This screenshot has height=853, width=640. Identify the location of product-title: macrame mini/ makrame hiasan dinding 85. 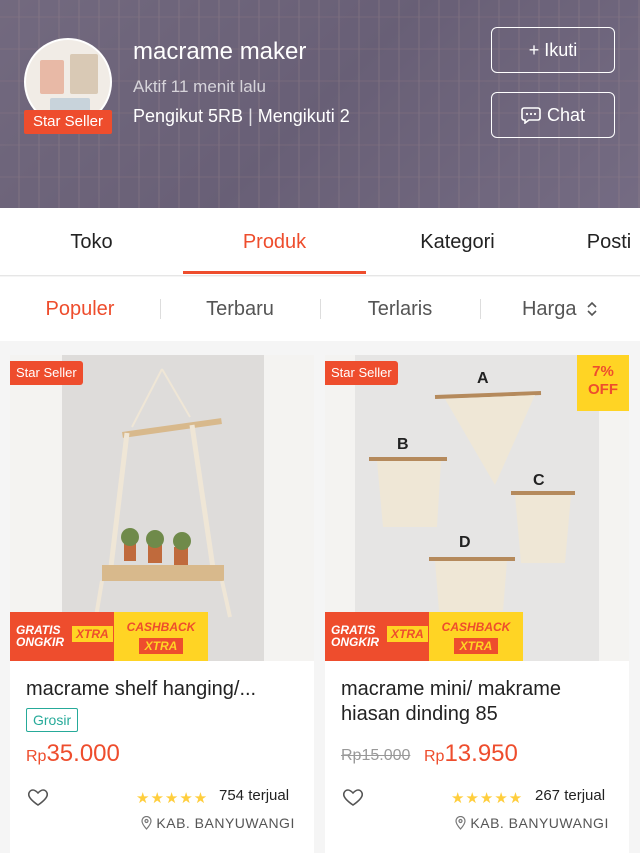
(481, 702).